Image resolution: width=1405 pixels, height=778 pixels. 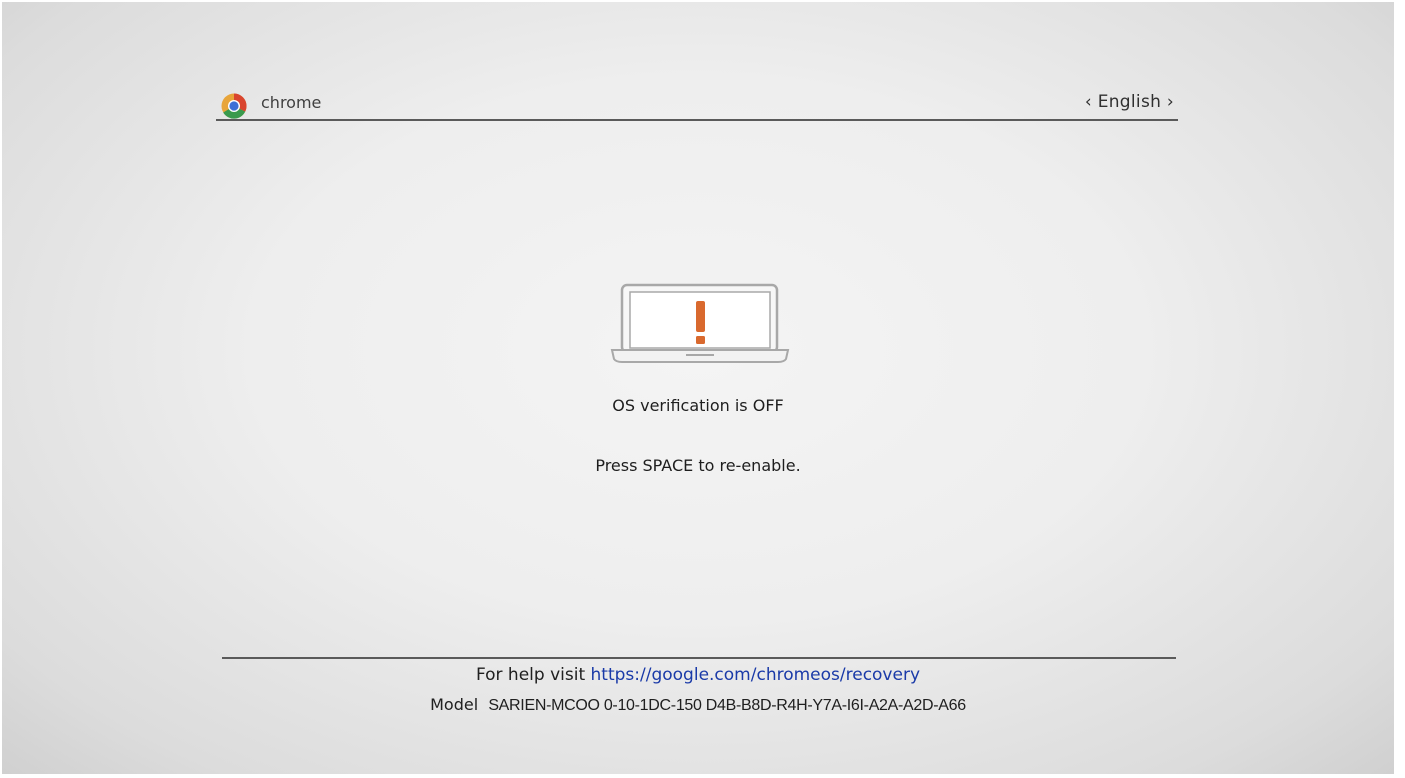 What do you see at coordinates (530, 675) in the screenshot?
I see `help-prefix: For help visit` at bounding box center [530, 675].